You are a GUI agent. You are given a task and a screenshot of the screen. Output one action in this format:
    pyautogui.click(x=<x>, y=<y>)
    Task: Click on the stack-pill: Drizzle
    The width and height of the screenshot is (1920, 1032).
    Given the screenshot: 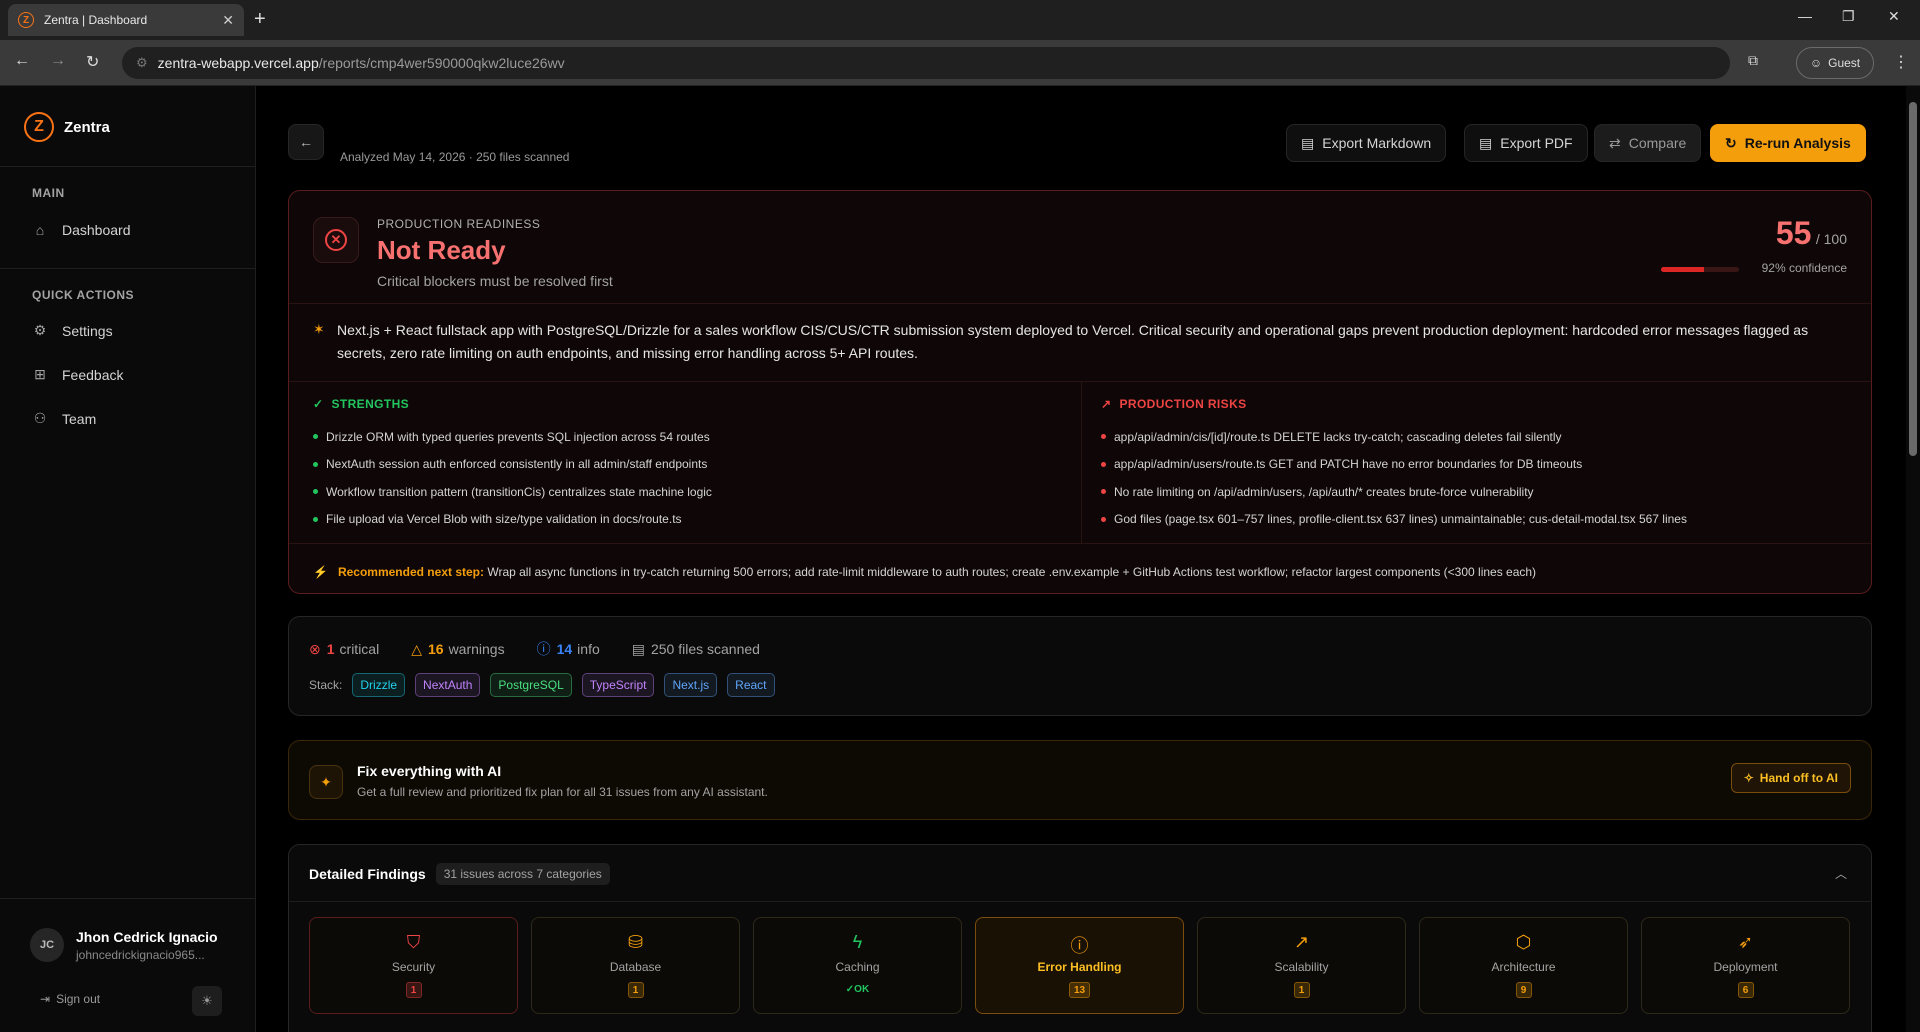 What is the action you would take?
    pyautogui.click(x=379, y=685)
    